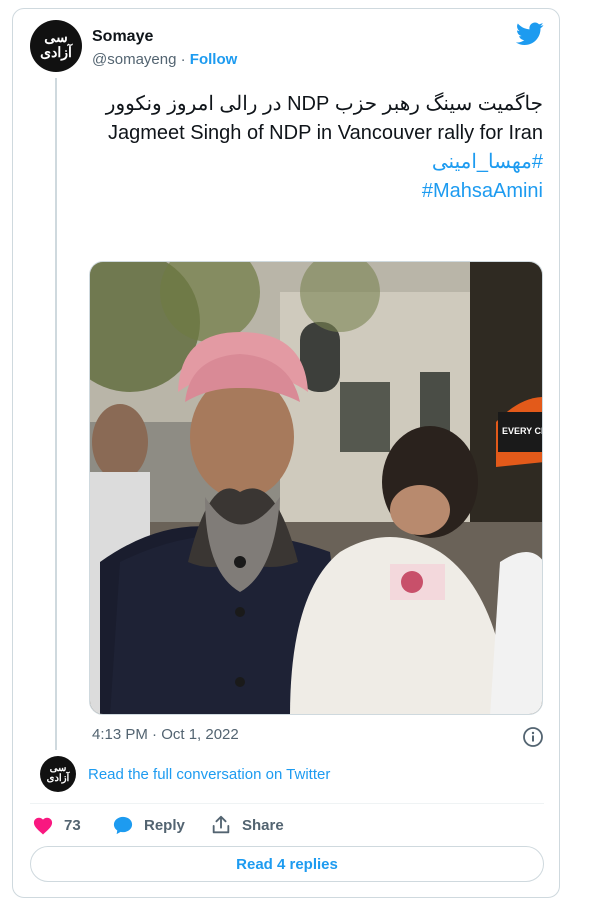 This screenshot has width=594, height=912. Describe the element at coordinates (221, 824) in the screenshot. I see `share-icon` at that location.